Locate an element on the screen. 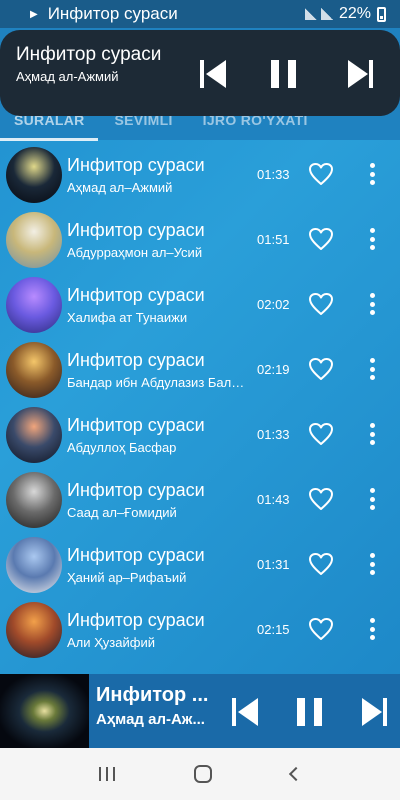 Image resolution: width=400 pixels, height=800 pixels. next-icon is located at coordinates (374, 713).